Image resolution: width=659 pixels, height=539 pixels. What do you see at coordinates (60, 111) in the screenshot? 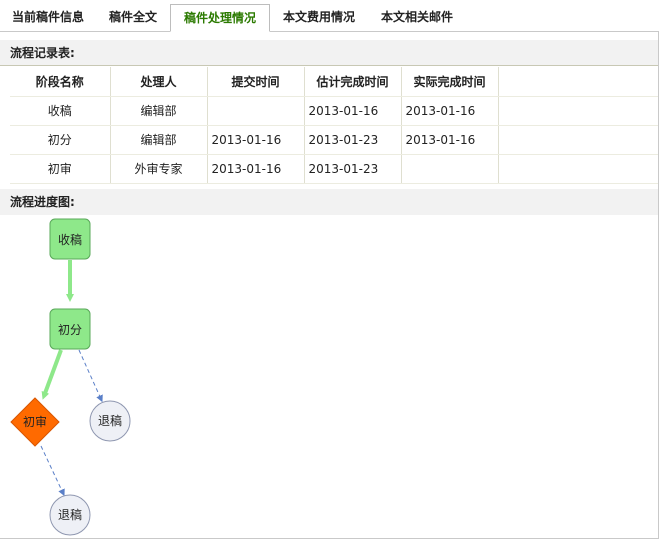
I see `cell-stage: 收稿` at bounding box center [60, 111].